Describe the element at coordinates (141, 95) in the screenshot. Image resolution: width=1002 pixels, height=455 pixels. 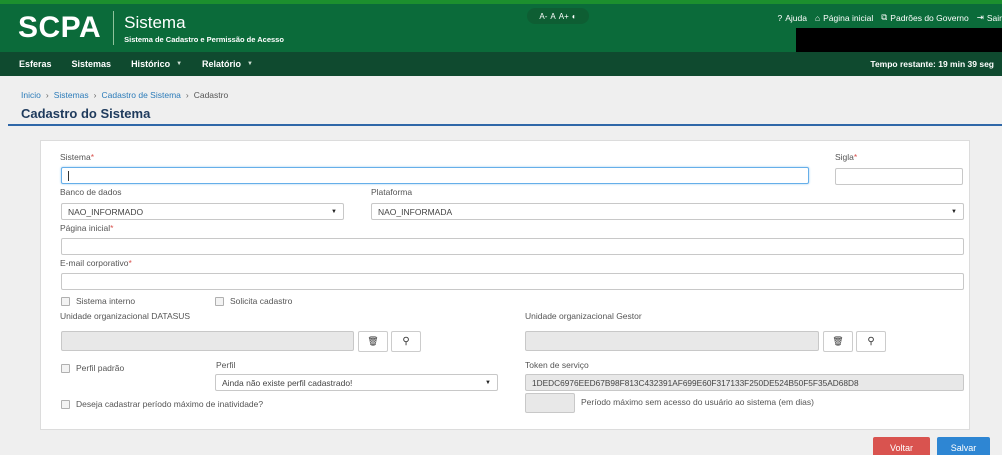
I see `breadcrumb-cadastro-sistema: Cadastro de Sistema` at that location.